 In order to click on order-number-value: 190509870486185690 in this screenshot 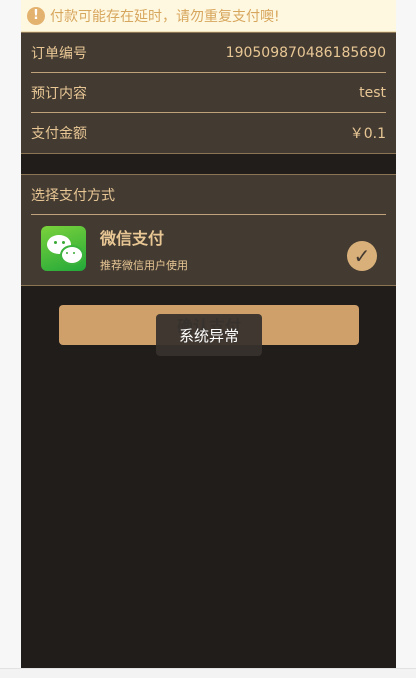, I will do `click(305, 52)`.